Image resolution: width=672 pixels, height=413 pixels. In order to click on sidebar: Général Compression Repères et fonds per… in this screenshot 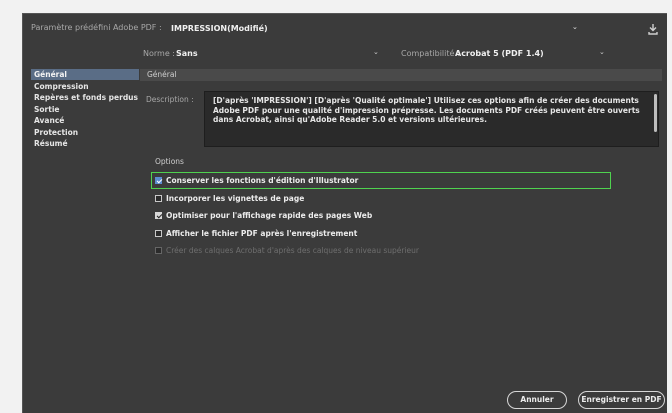, I will do `click(85, 109)`.